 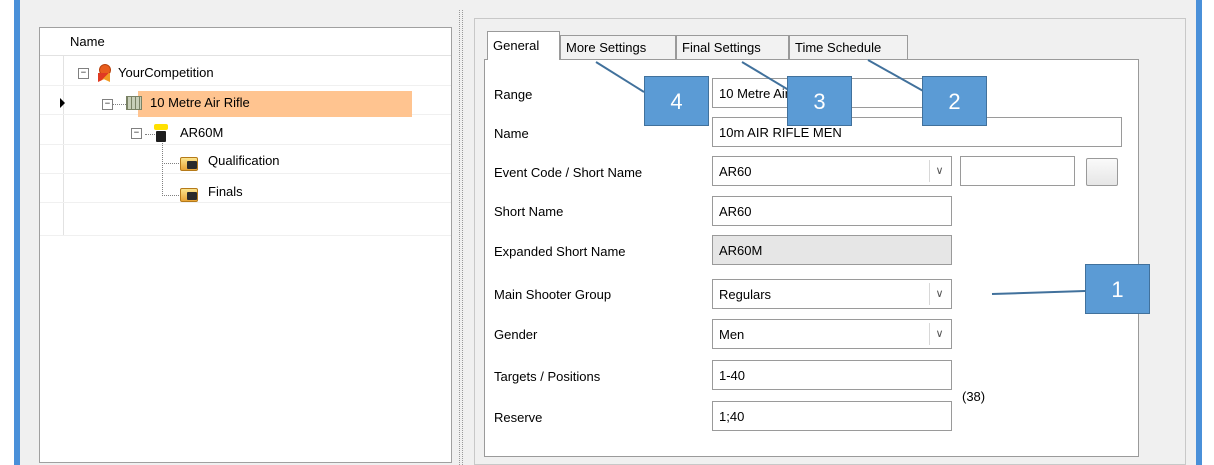 I want to click on main-shooter-group-select: Regulars ∨, so click(x=832, y=294).